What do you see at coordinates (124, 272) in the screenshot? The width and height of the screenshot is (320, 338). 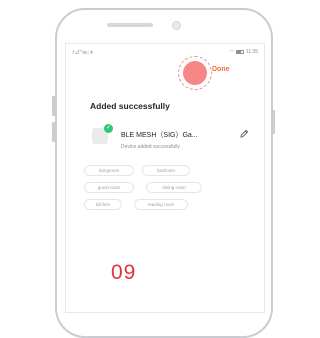 I see `step-number: 09` at bounding box center [124, 272].